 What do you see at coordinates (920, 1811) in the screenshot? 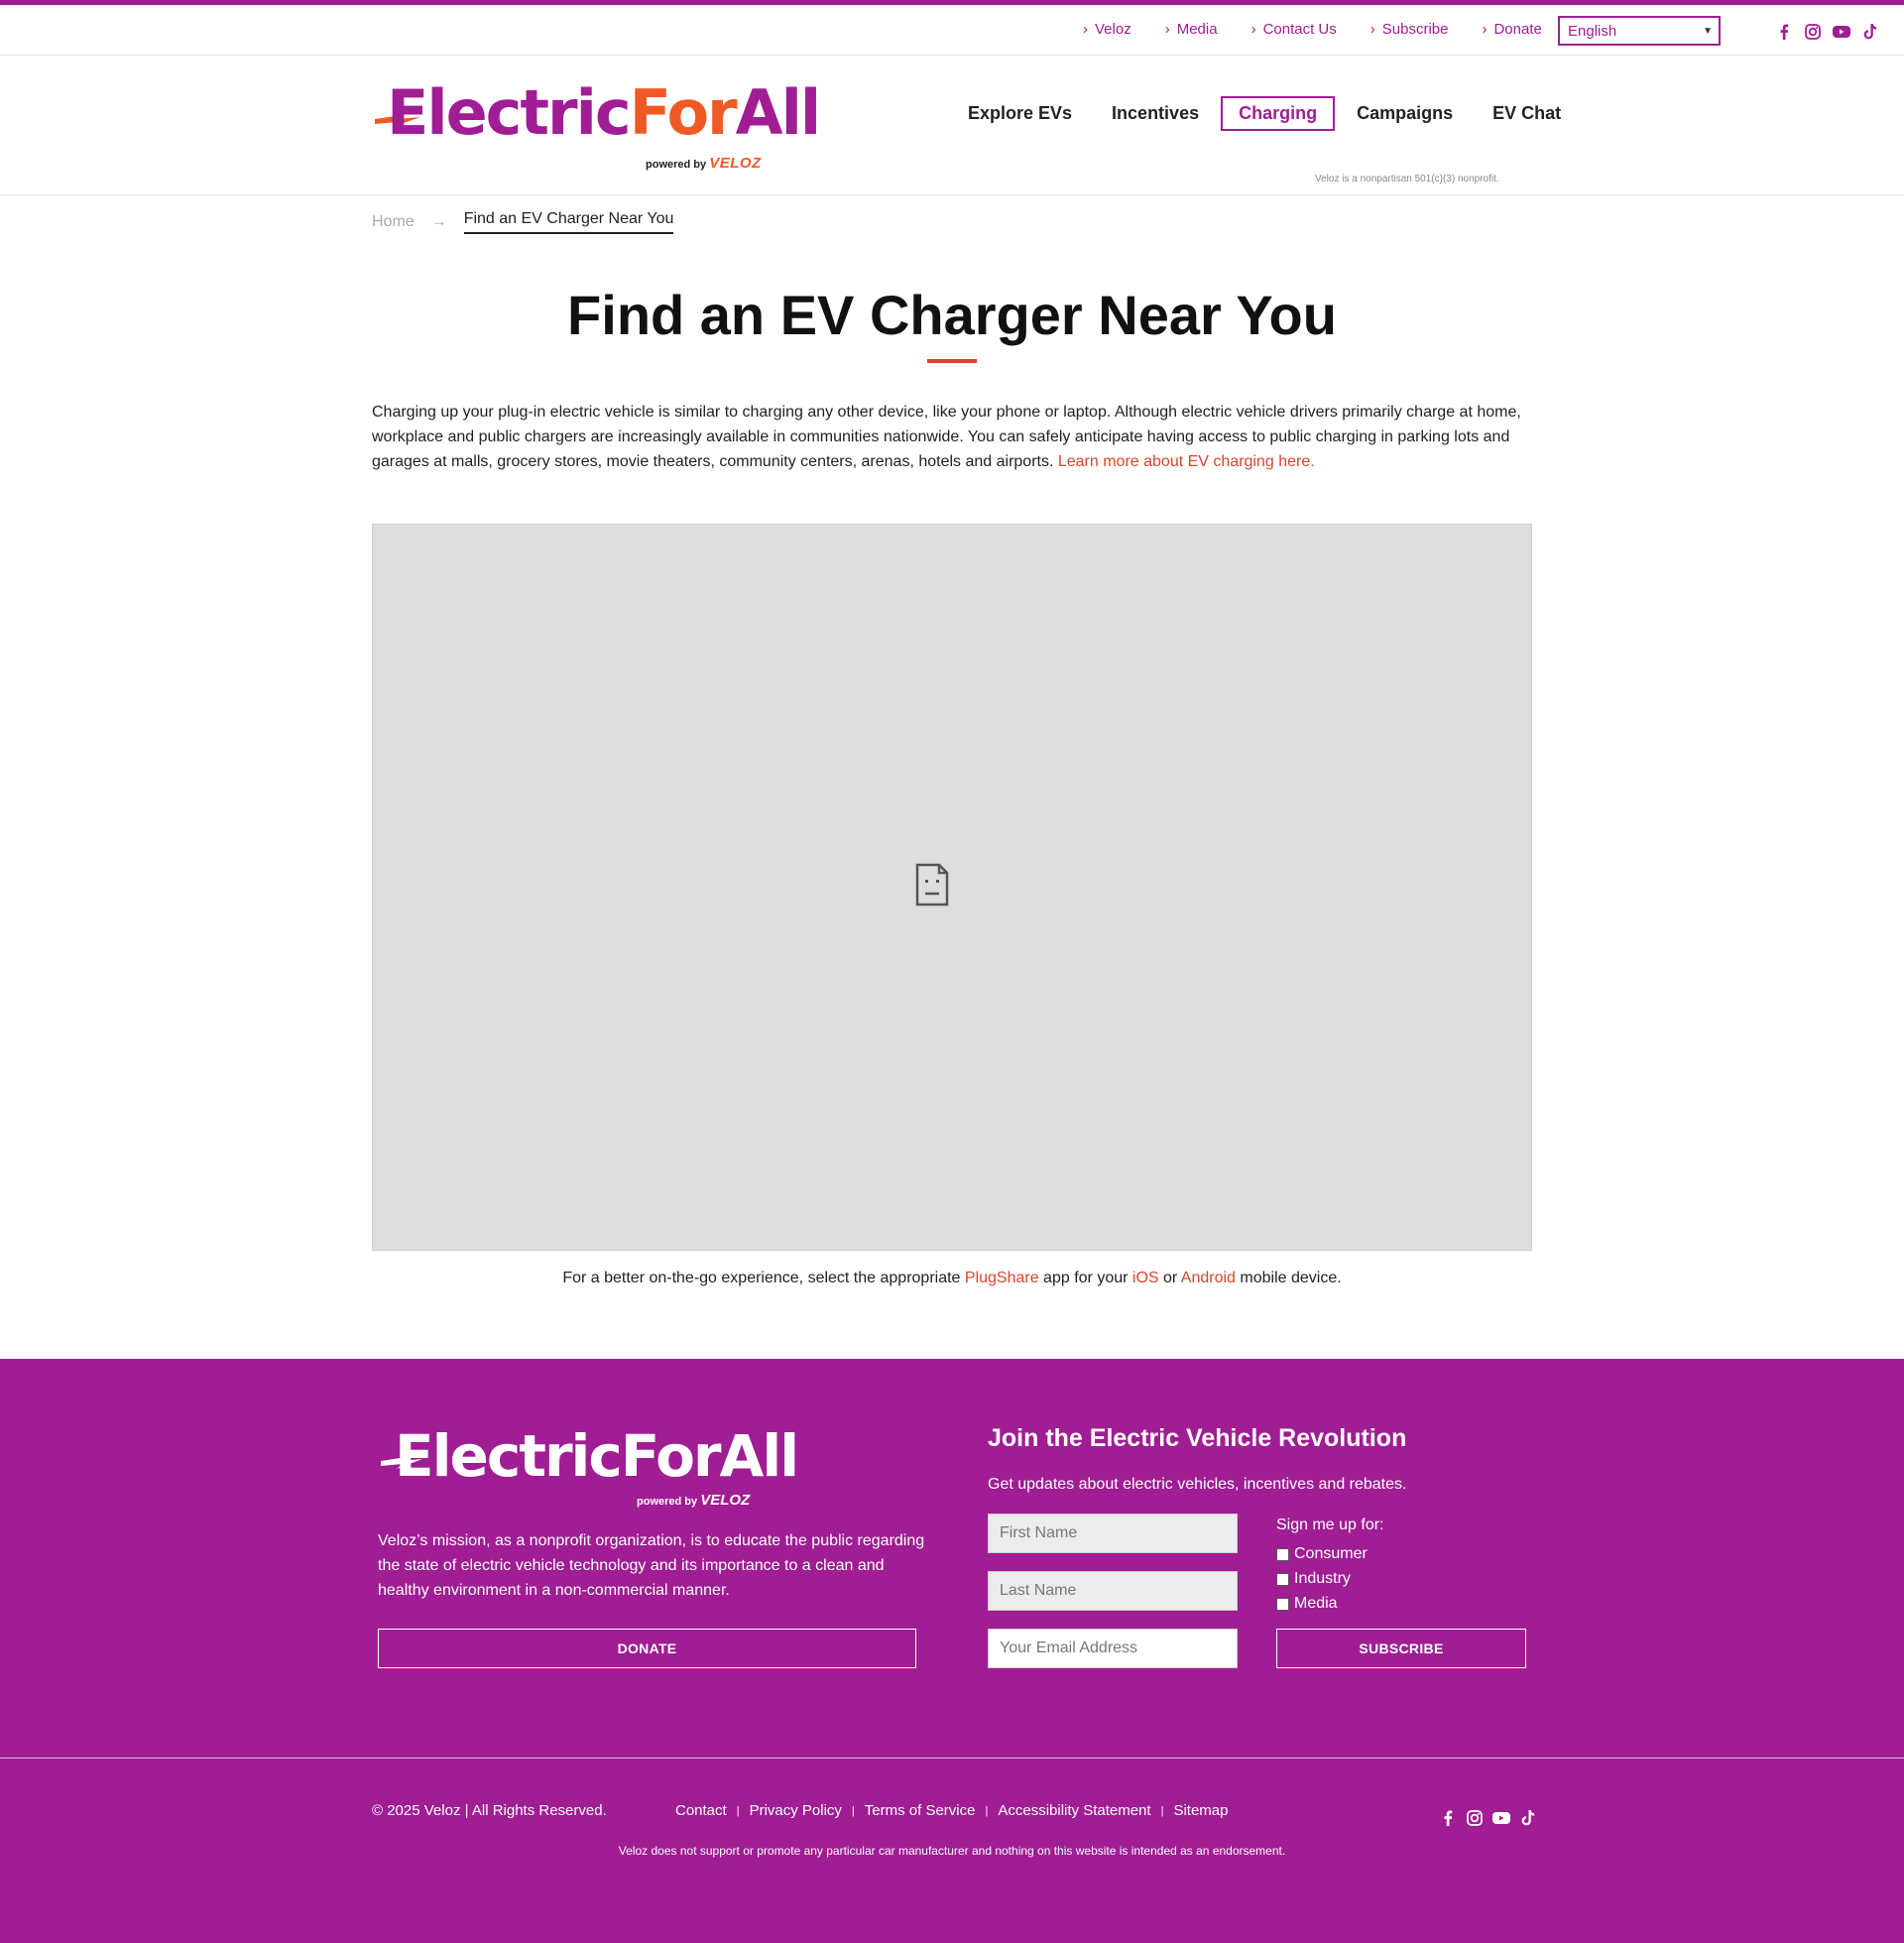
I see `footer-link-terms: Terms of Service` at bounding box center [920, 1811].